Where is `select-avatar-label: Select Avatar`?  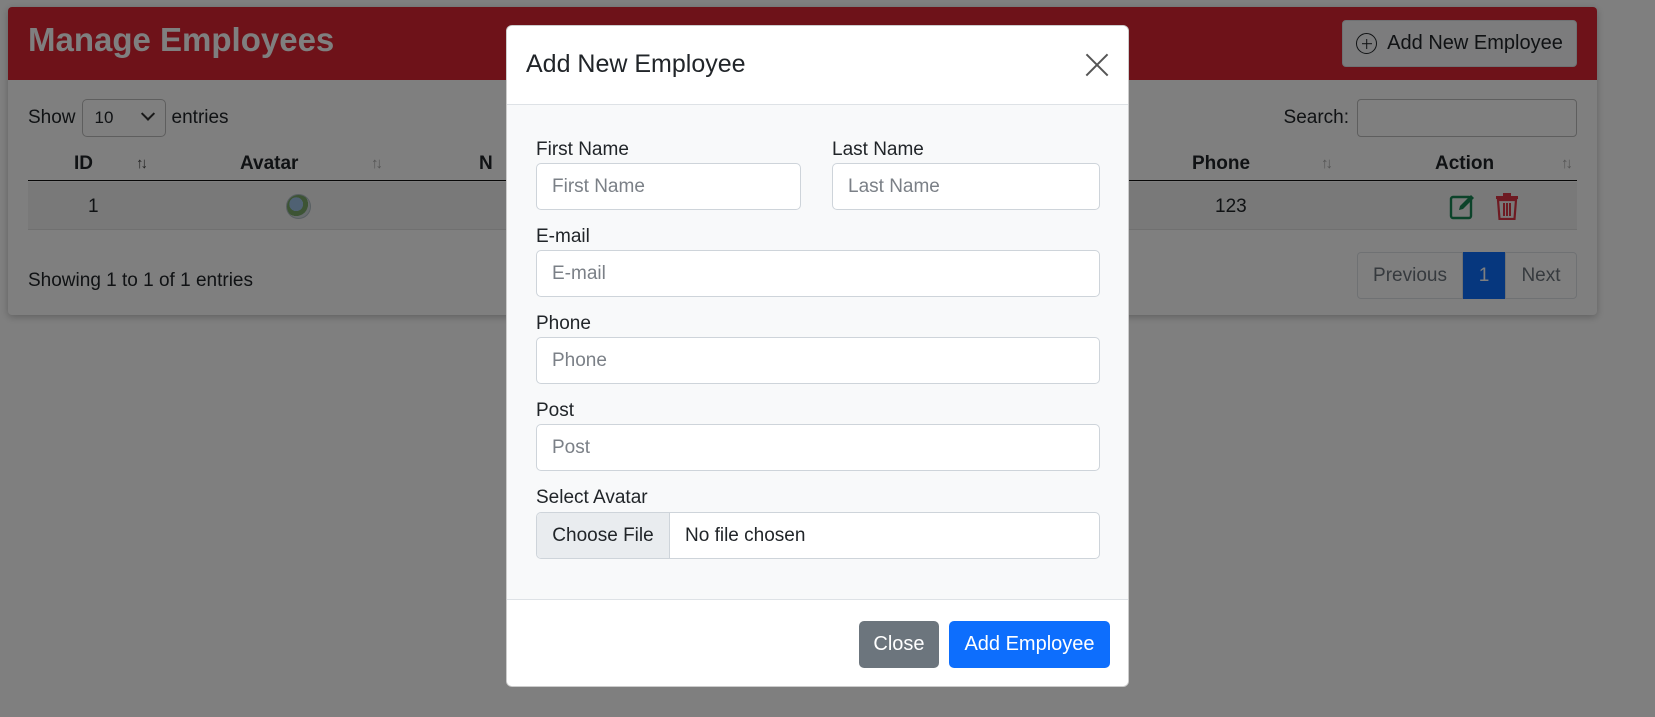 select-avatar-label: Select Avatar is located at coordinates (592, 497).